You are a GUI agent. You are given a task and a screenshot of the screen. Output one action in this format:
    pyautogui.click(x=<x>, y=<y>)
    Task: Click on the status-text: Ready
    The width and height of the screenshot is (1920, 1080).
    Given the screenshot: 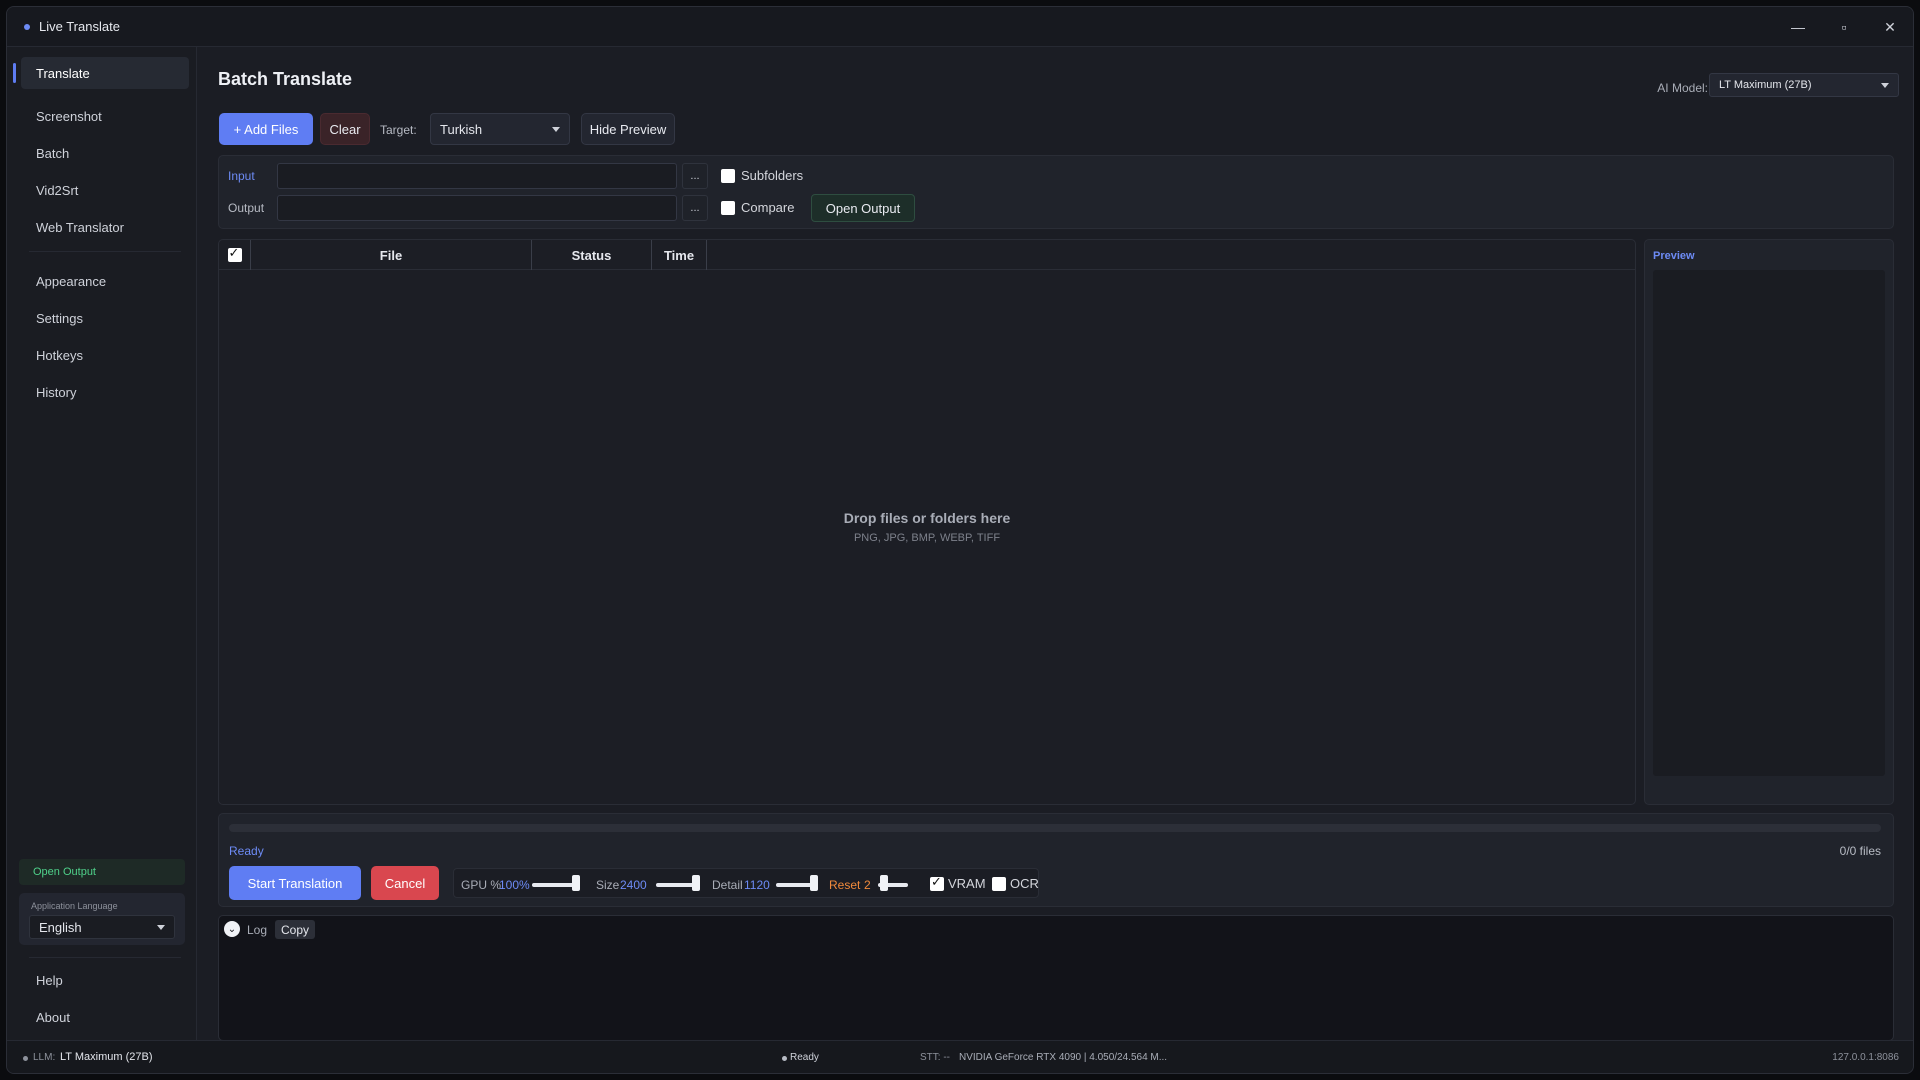 What is the action you would take?
    pyautogui.click(x=246, y=851)
    